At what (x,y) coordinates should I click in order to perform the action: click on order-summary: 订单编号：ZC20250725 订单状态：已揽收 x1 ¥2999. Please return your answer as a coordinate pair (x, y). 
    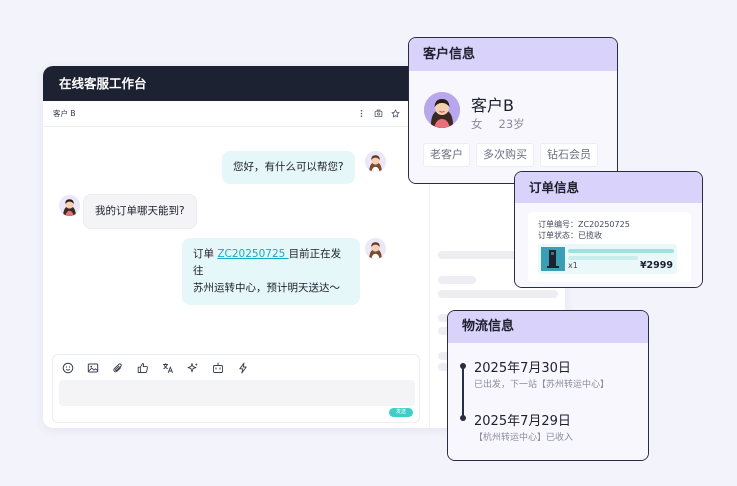
    Looking at the image, I should click on (609, 247).